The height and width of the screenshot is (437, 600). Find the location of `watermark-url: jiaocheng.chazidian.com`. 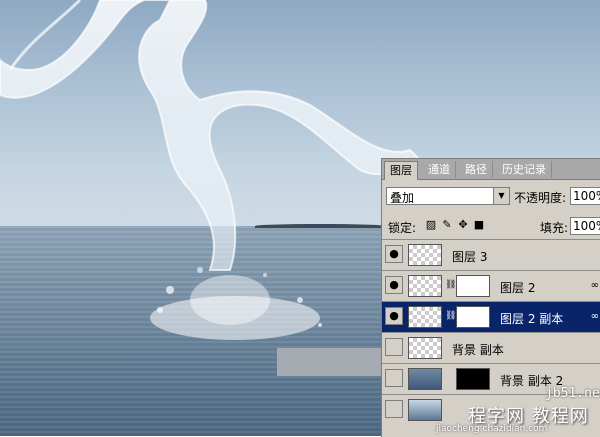

watermark-url: jiaocheng.chazidian.com is located at coordinates (492, 429).